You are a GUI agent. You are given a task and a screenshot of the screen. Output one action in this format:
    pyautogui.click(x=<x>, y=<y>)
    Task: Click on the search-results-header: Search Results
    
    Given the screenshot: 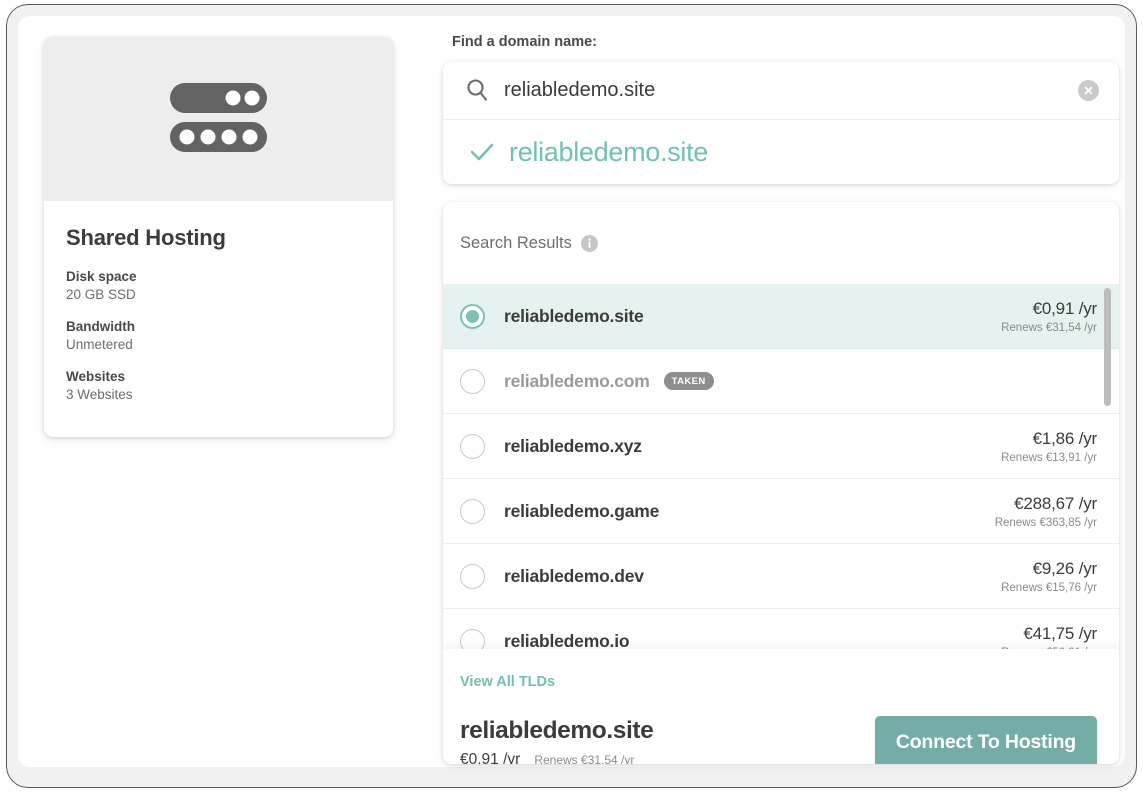 What is the action you would take?
    pyautogui.click(x=781, y=243)
    